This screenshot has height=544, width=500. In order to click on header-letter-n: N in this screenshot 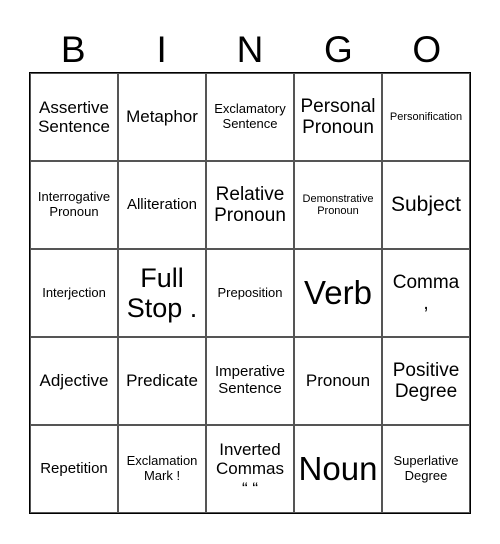, I will do `click(250, 49)`.